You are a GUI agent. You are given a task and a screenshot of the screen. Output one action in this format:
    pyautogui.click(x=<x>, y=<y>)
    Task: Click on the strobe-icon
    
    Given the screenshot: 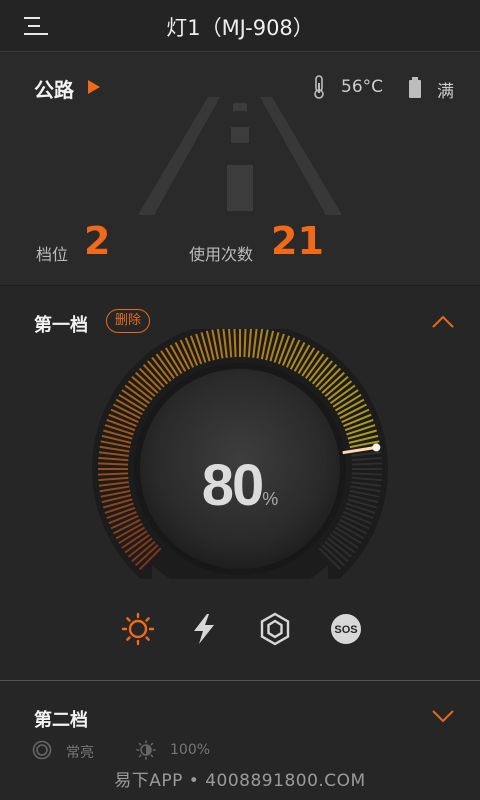 What is the action you would take?
    pyautogui.click(x=275, y=629)
    